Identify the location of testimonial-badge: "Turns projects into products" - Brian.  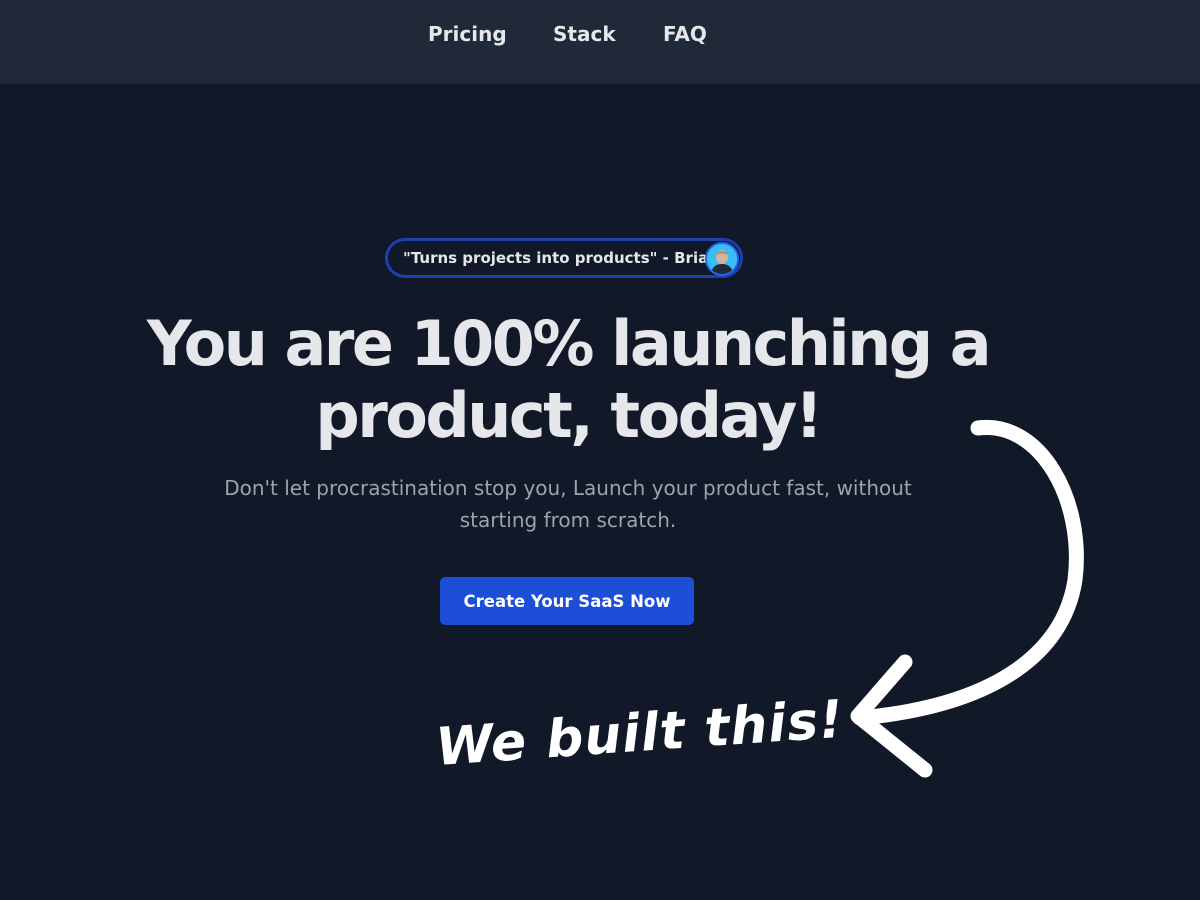
(564, 258).